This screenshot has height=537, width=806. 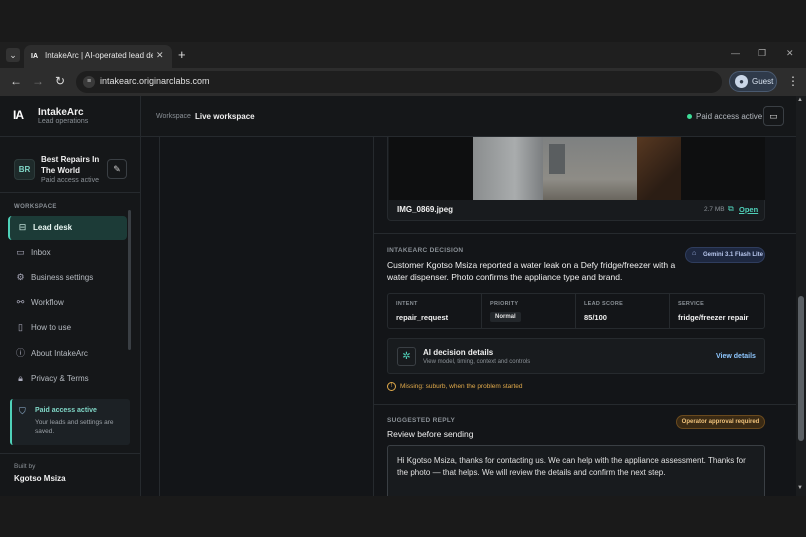 I want to click on brand-name: IntakeArc, so click(x=61, y=112).